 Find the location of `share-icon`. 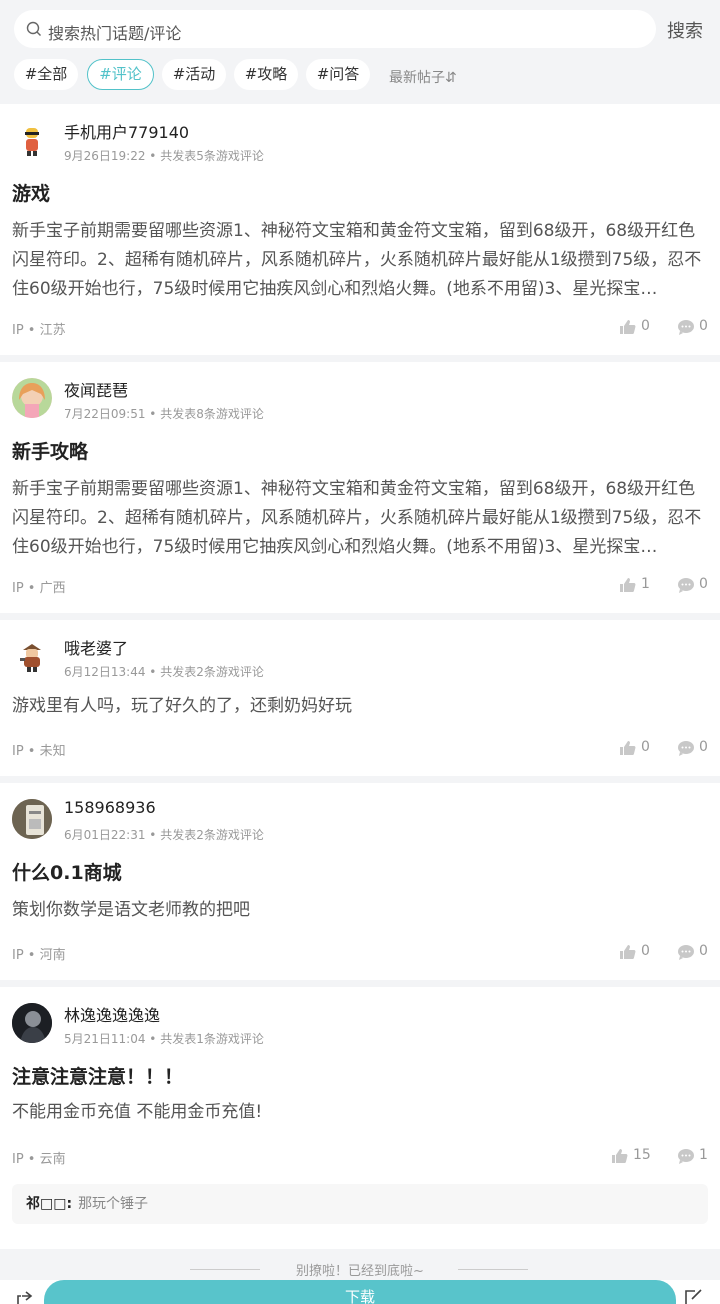

share-icon is located at coordinates (25, 1297).